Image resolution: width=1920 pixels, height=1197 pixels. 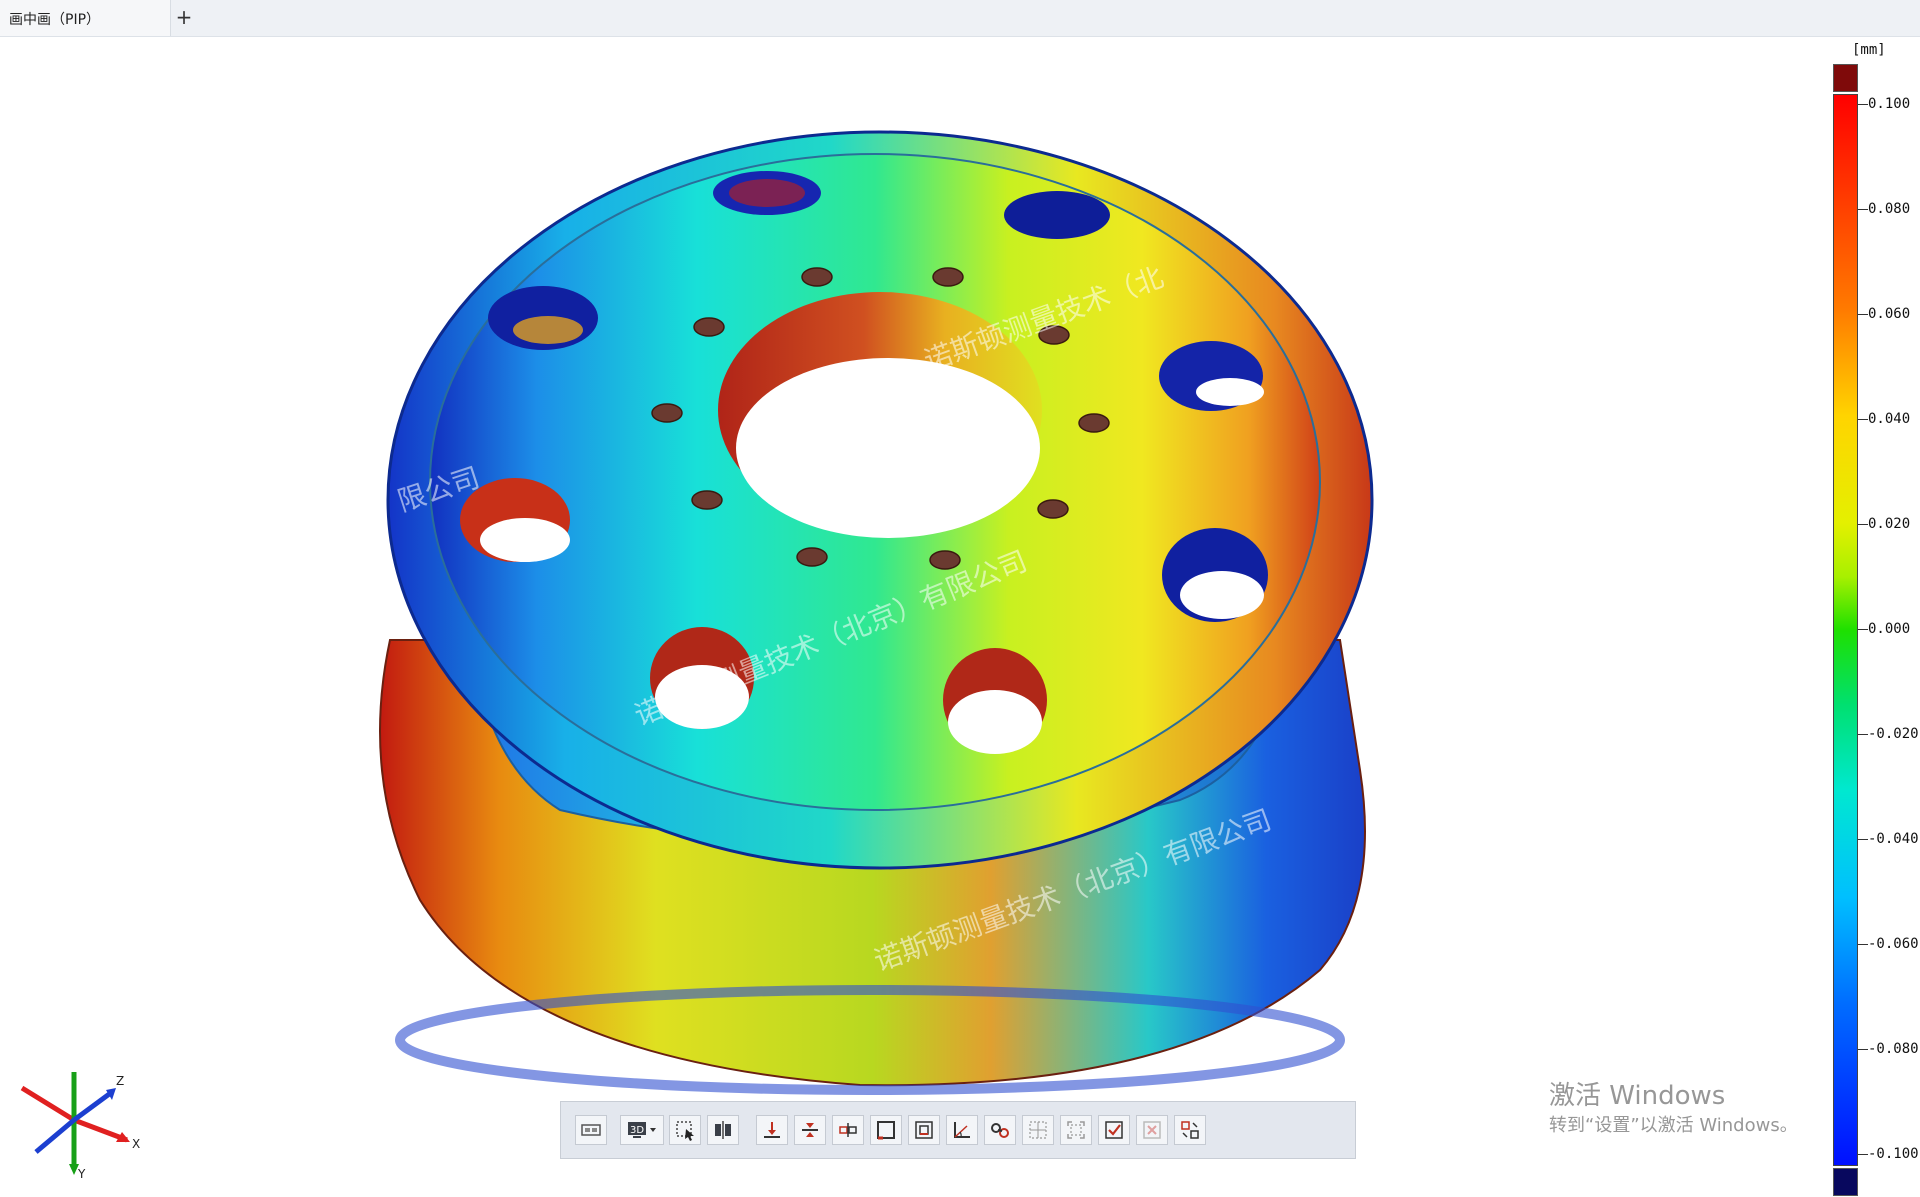 I want to click on align-center-button, so click(x=810, y=1130).